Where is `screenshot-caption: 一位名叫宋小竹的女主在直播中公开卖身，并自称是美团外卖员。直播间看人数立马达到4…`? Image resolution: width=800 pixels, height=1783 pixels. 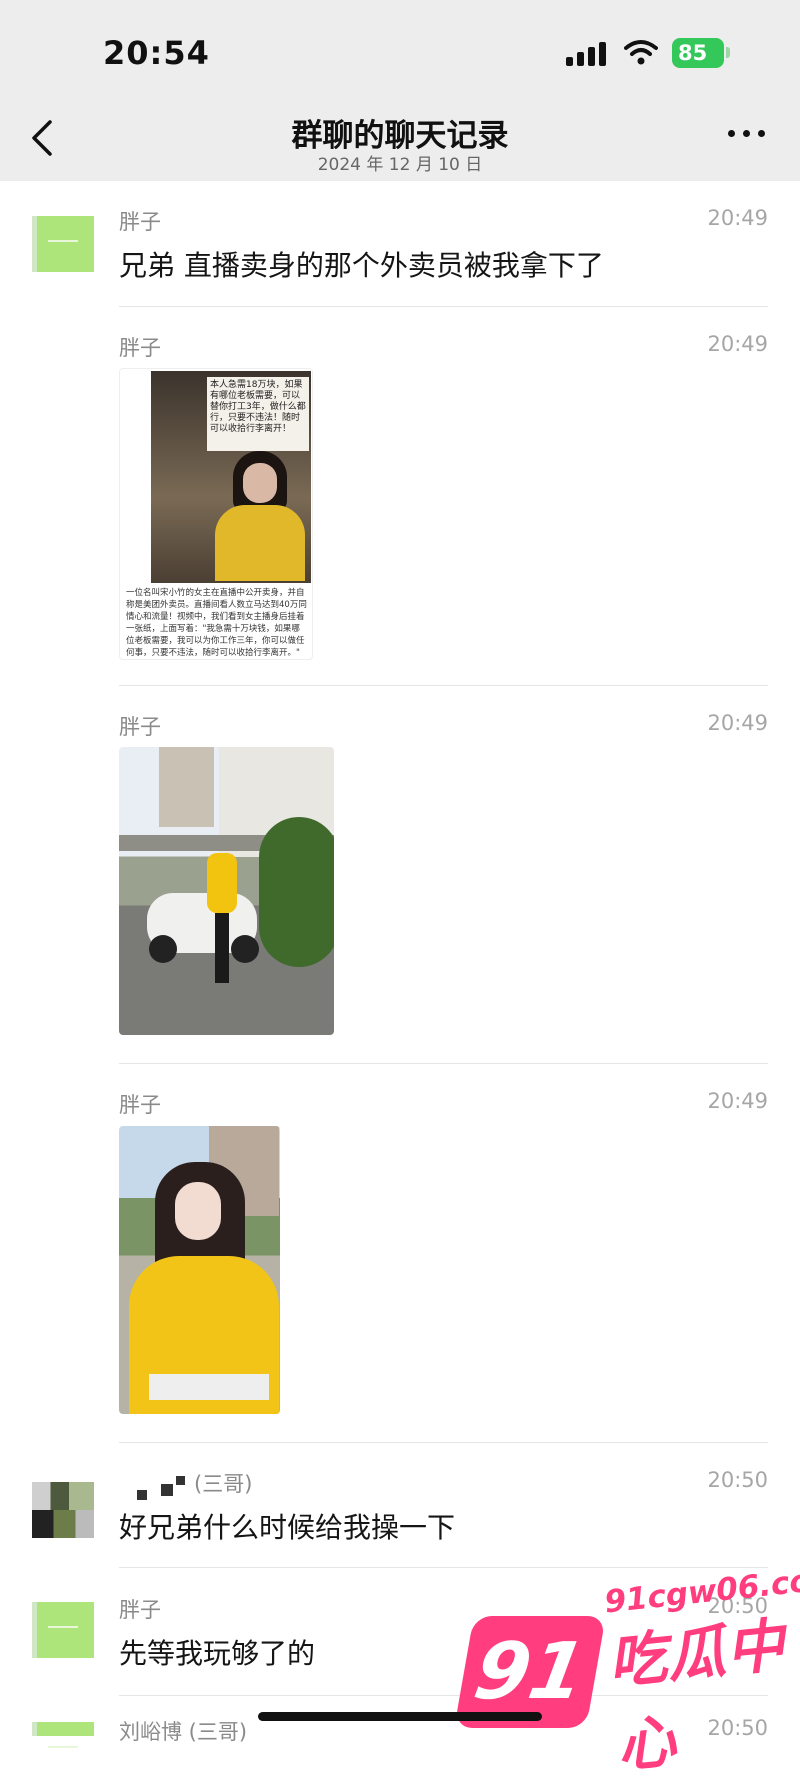
screenshot-caption: 一位名叫宋小竹的女主在直播中公开卖身，并自称是美团外卖员。直播间看人数立马达到4… is located at coordinates (216, 623).